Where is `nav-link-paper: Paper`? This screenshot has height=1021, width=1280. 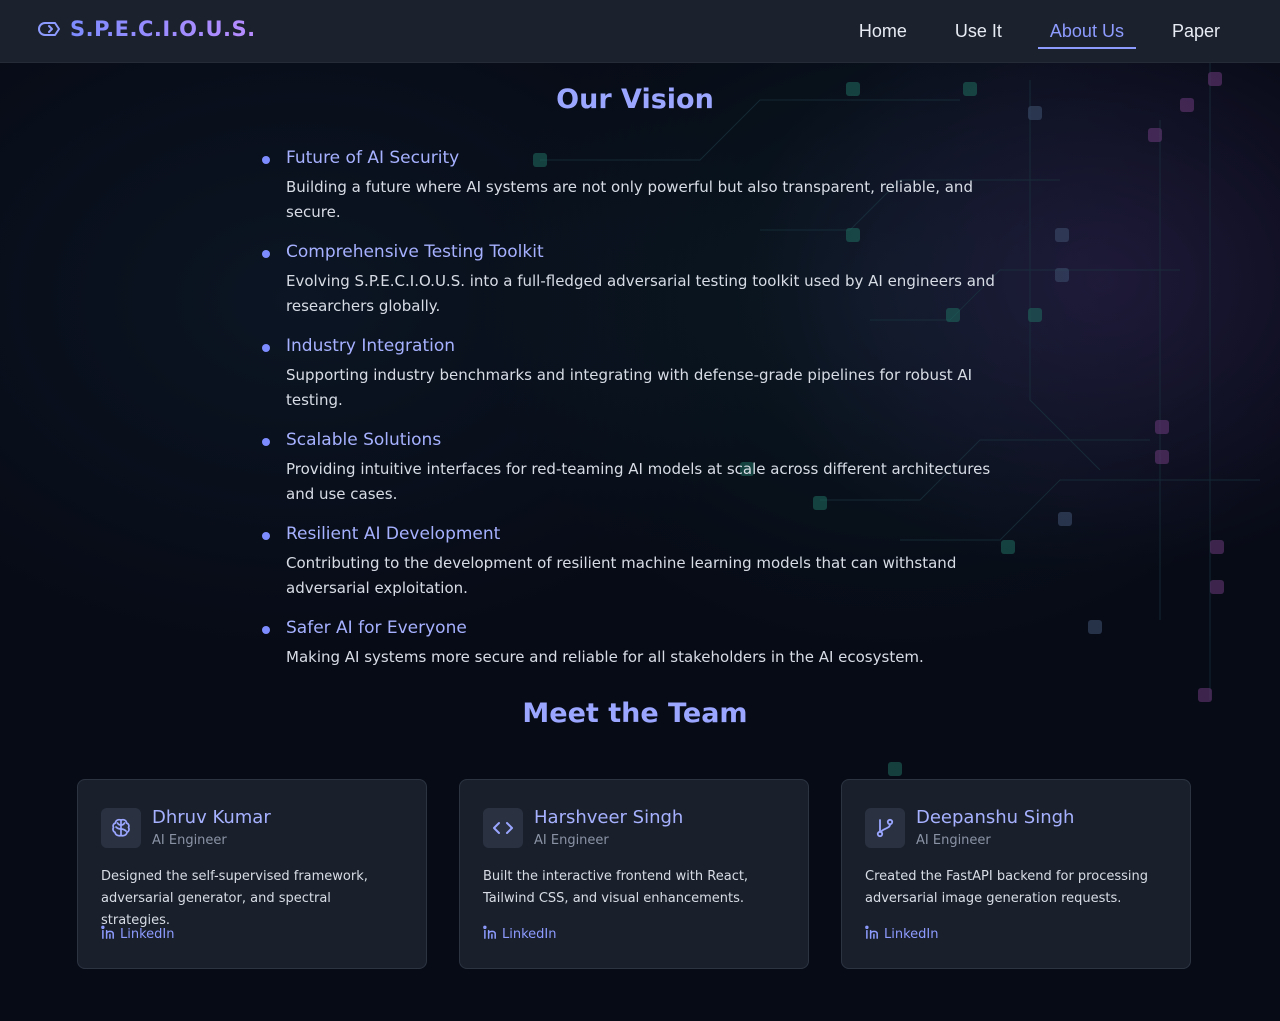
nav-link-paper: Paper is located at coordinates (1196, 31).